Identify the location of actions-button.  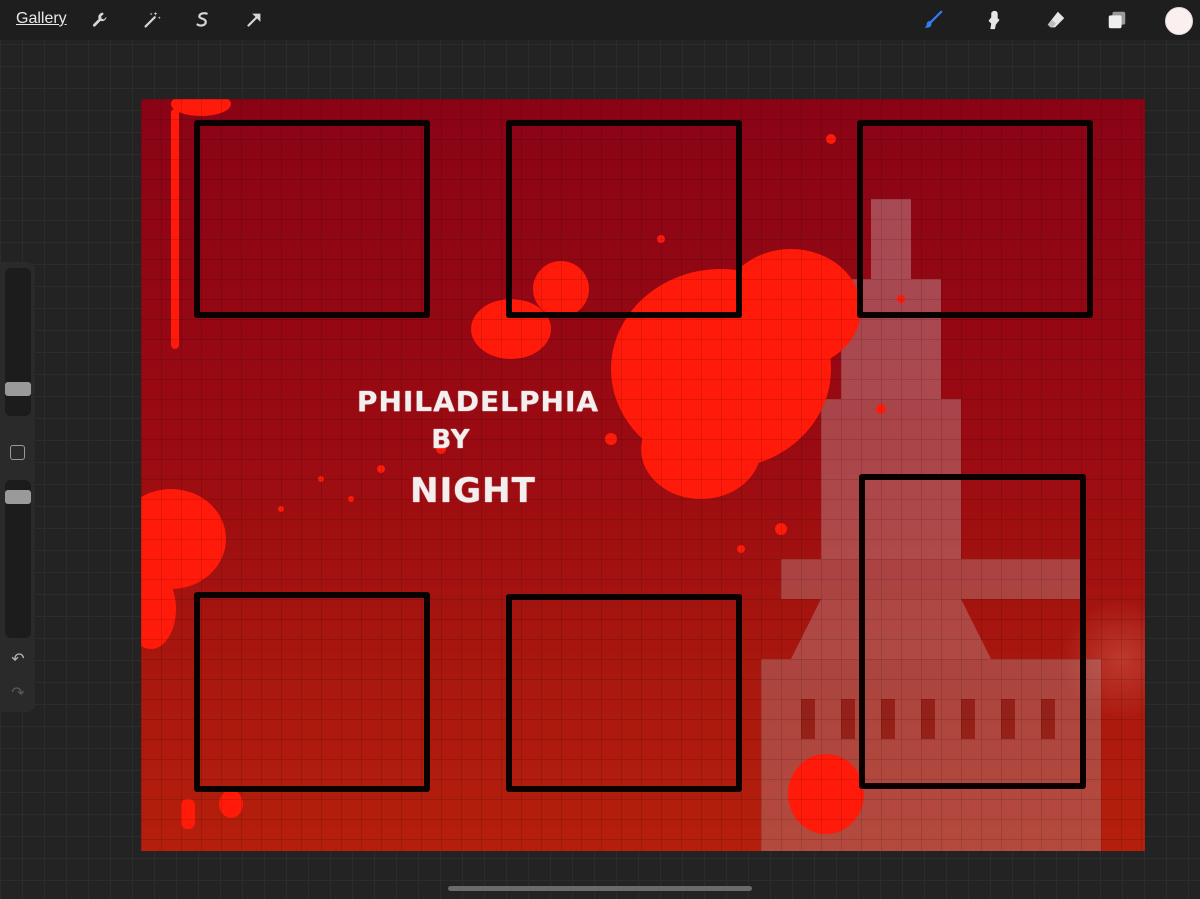
(101, 20).